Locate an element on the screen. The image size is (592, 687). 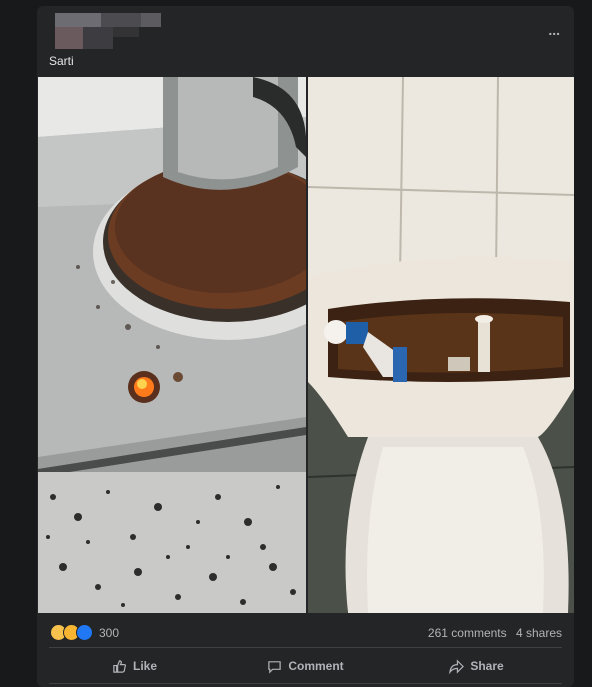
like-reaction-icon is located at coordinates (84, 632).